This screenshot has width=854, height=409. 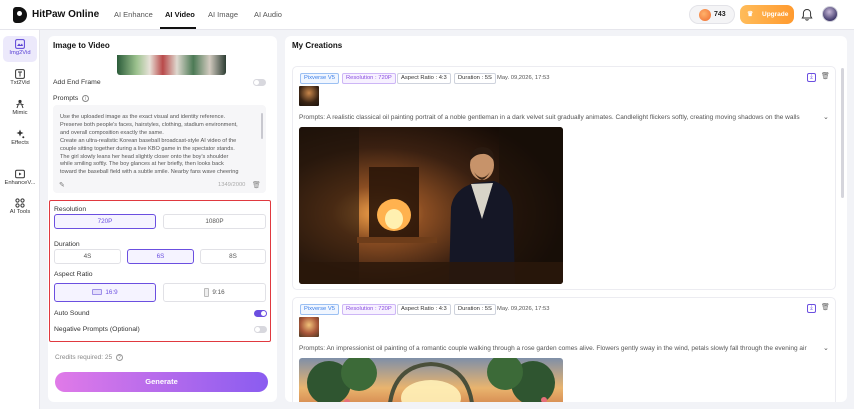 I want to click on nav-ai-image: AI Image, so click(x=223, y=14).